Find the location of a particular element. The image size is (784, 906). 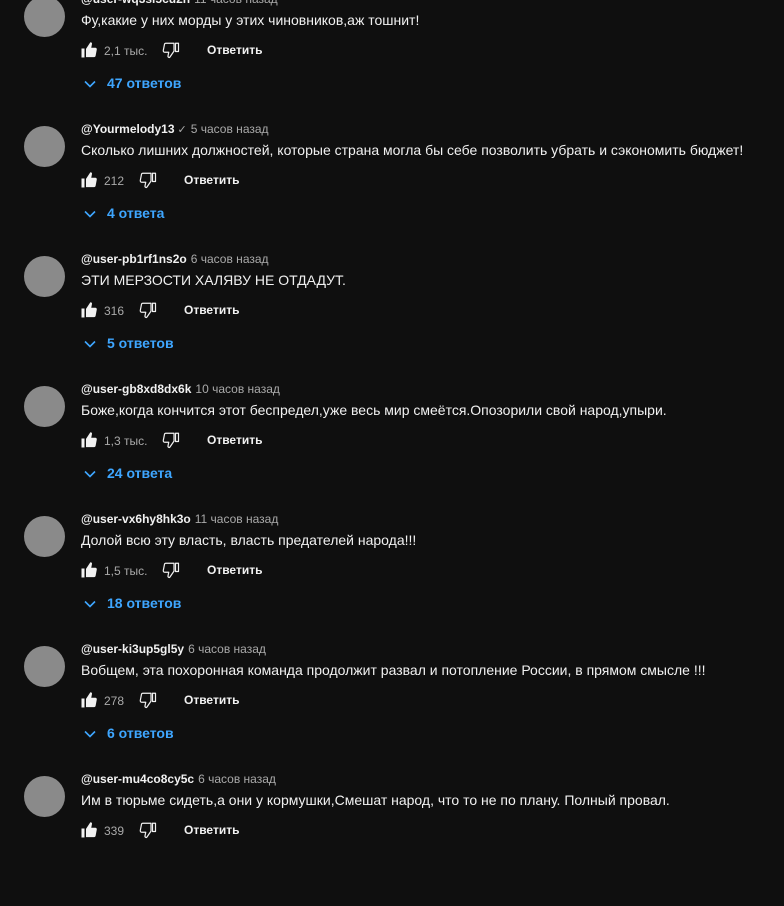

comment-header: @user-mu4co8cy5c 6 часов назад is located at coordinates (178, 779).